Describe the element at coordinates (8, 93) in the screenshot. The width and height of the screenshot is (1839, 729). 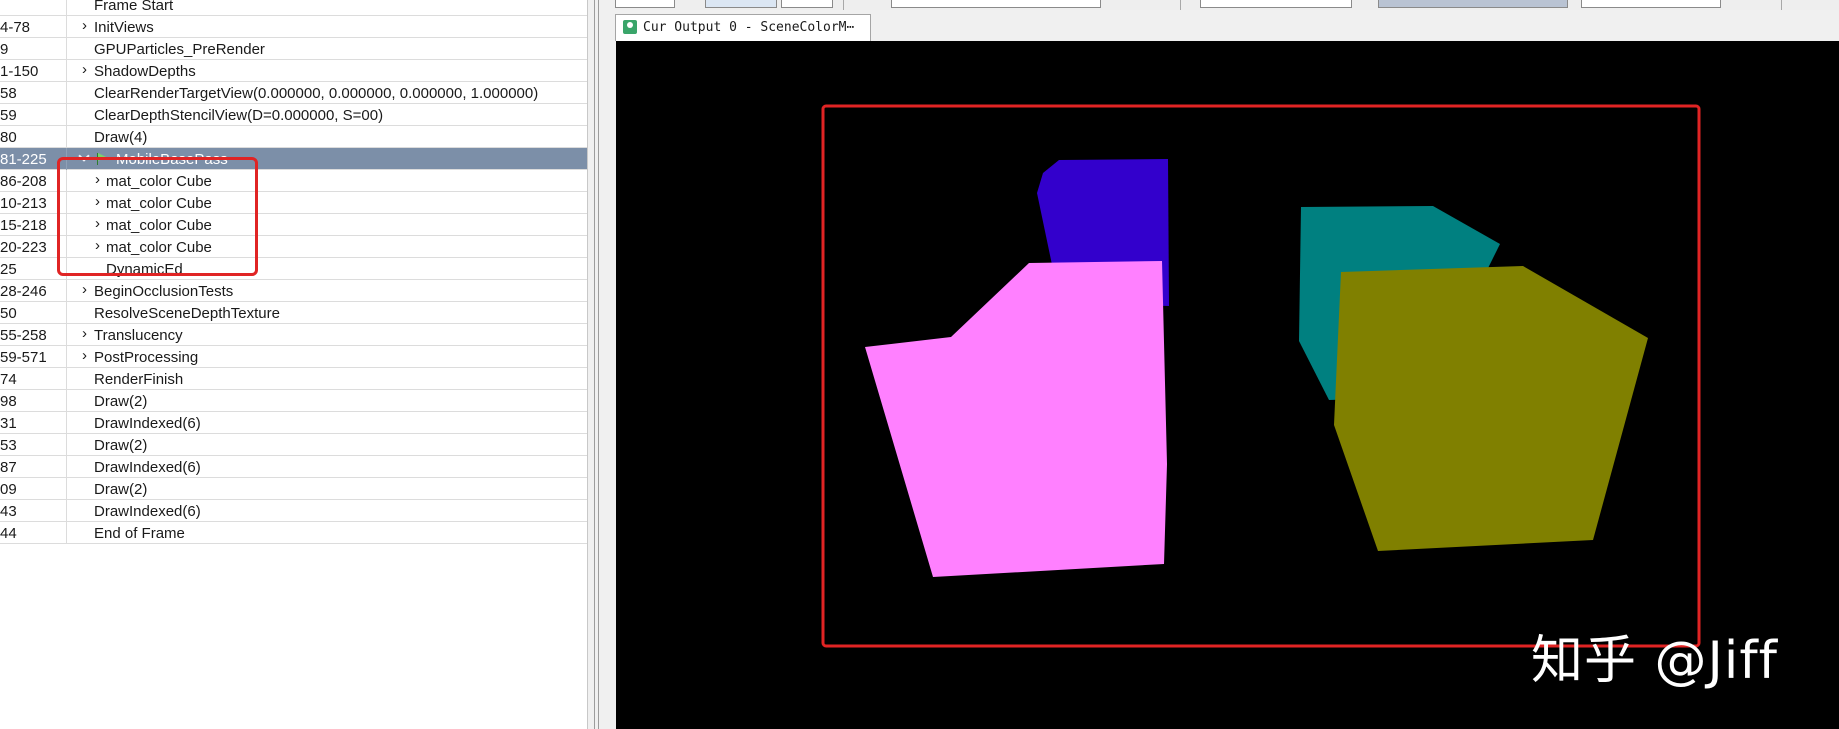
I see `event-id: 58` at that location.